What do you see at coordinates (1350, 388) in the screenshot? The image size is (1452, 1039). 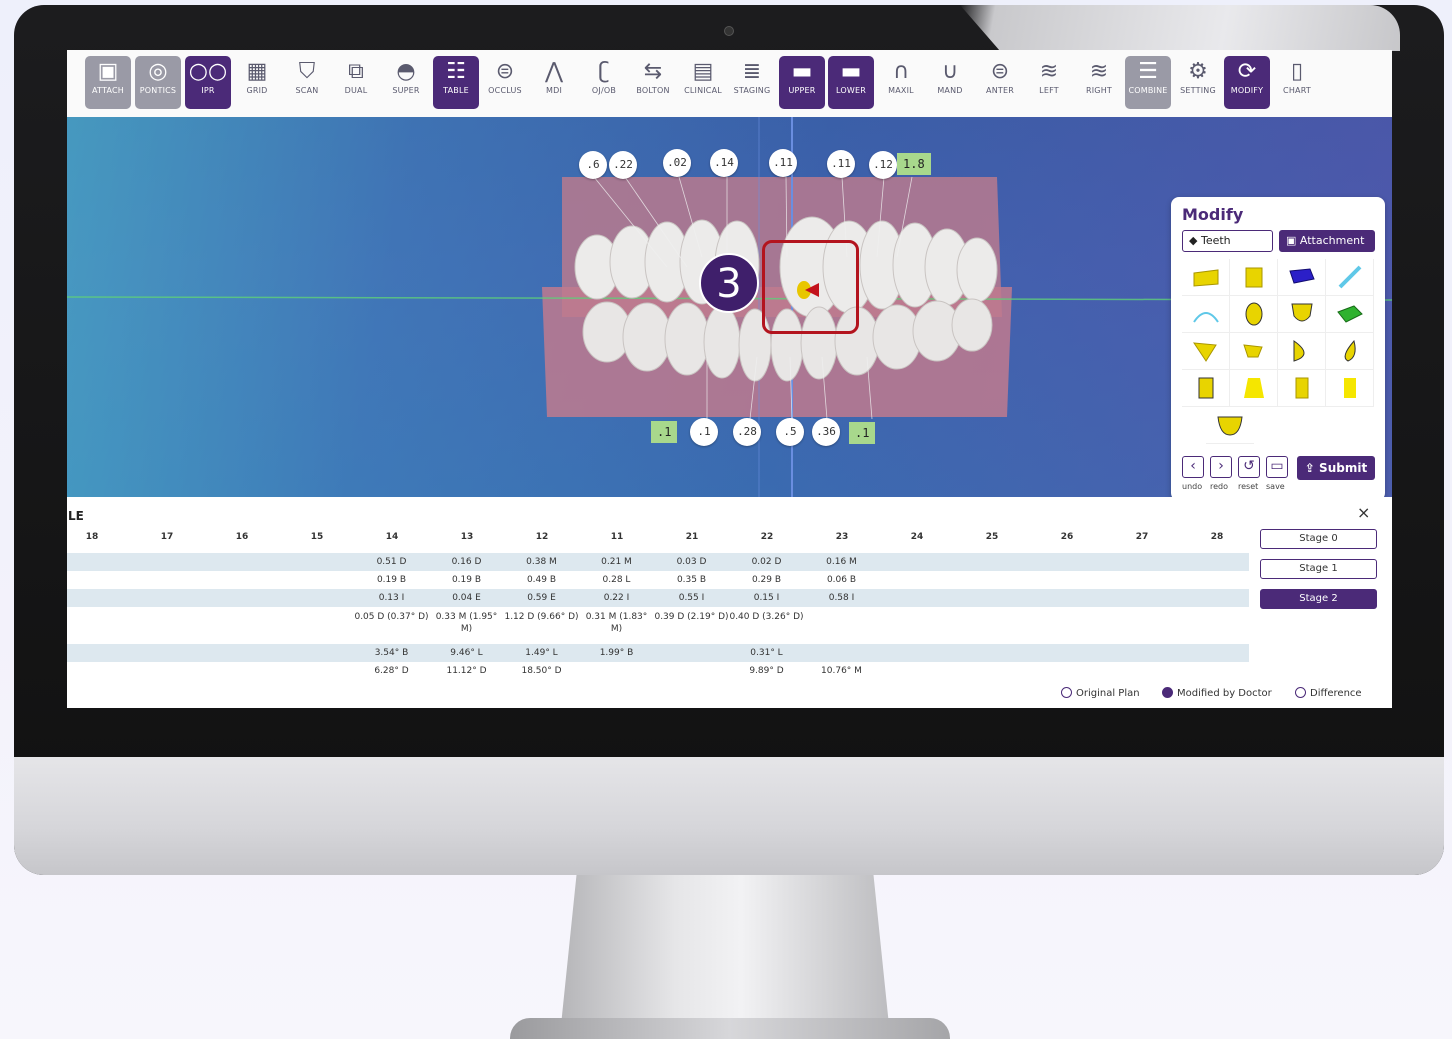 I see `shape-tall-block-icon` at bounding box center [1350, 388].